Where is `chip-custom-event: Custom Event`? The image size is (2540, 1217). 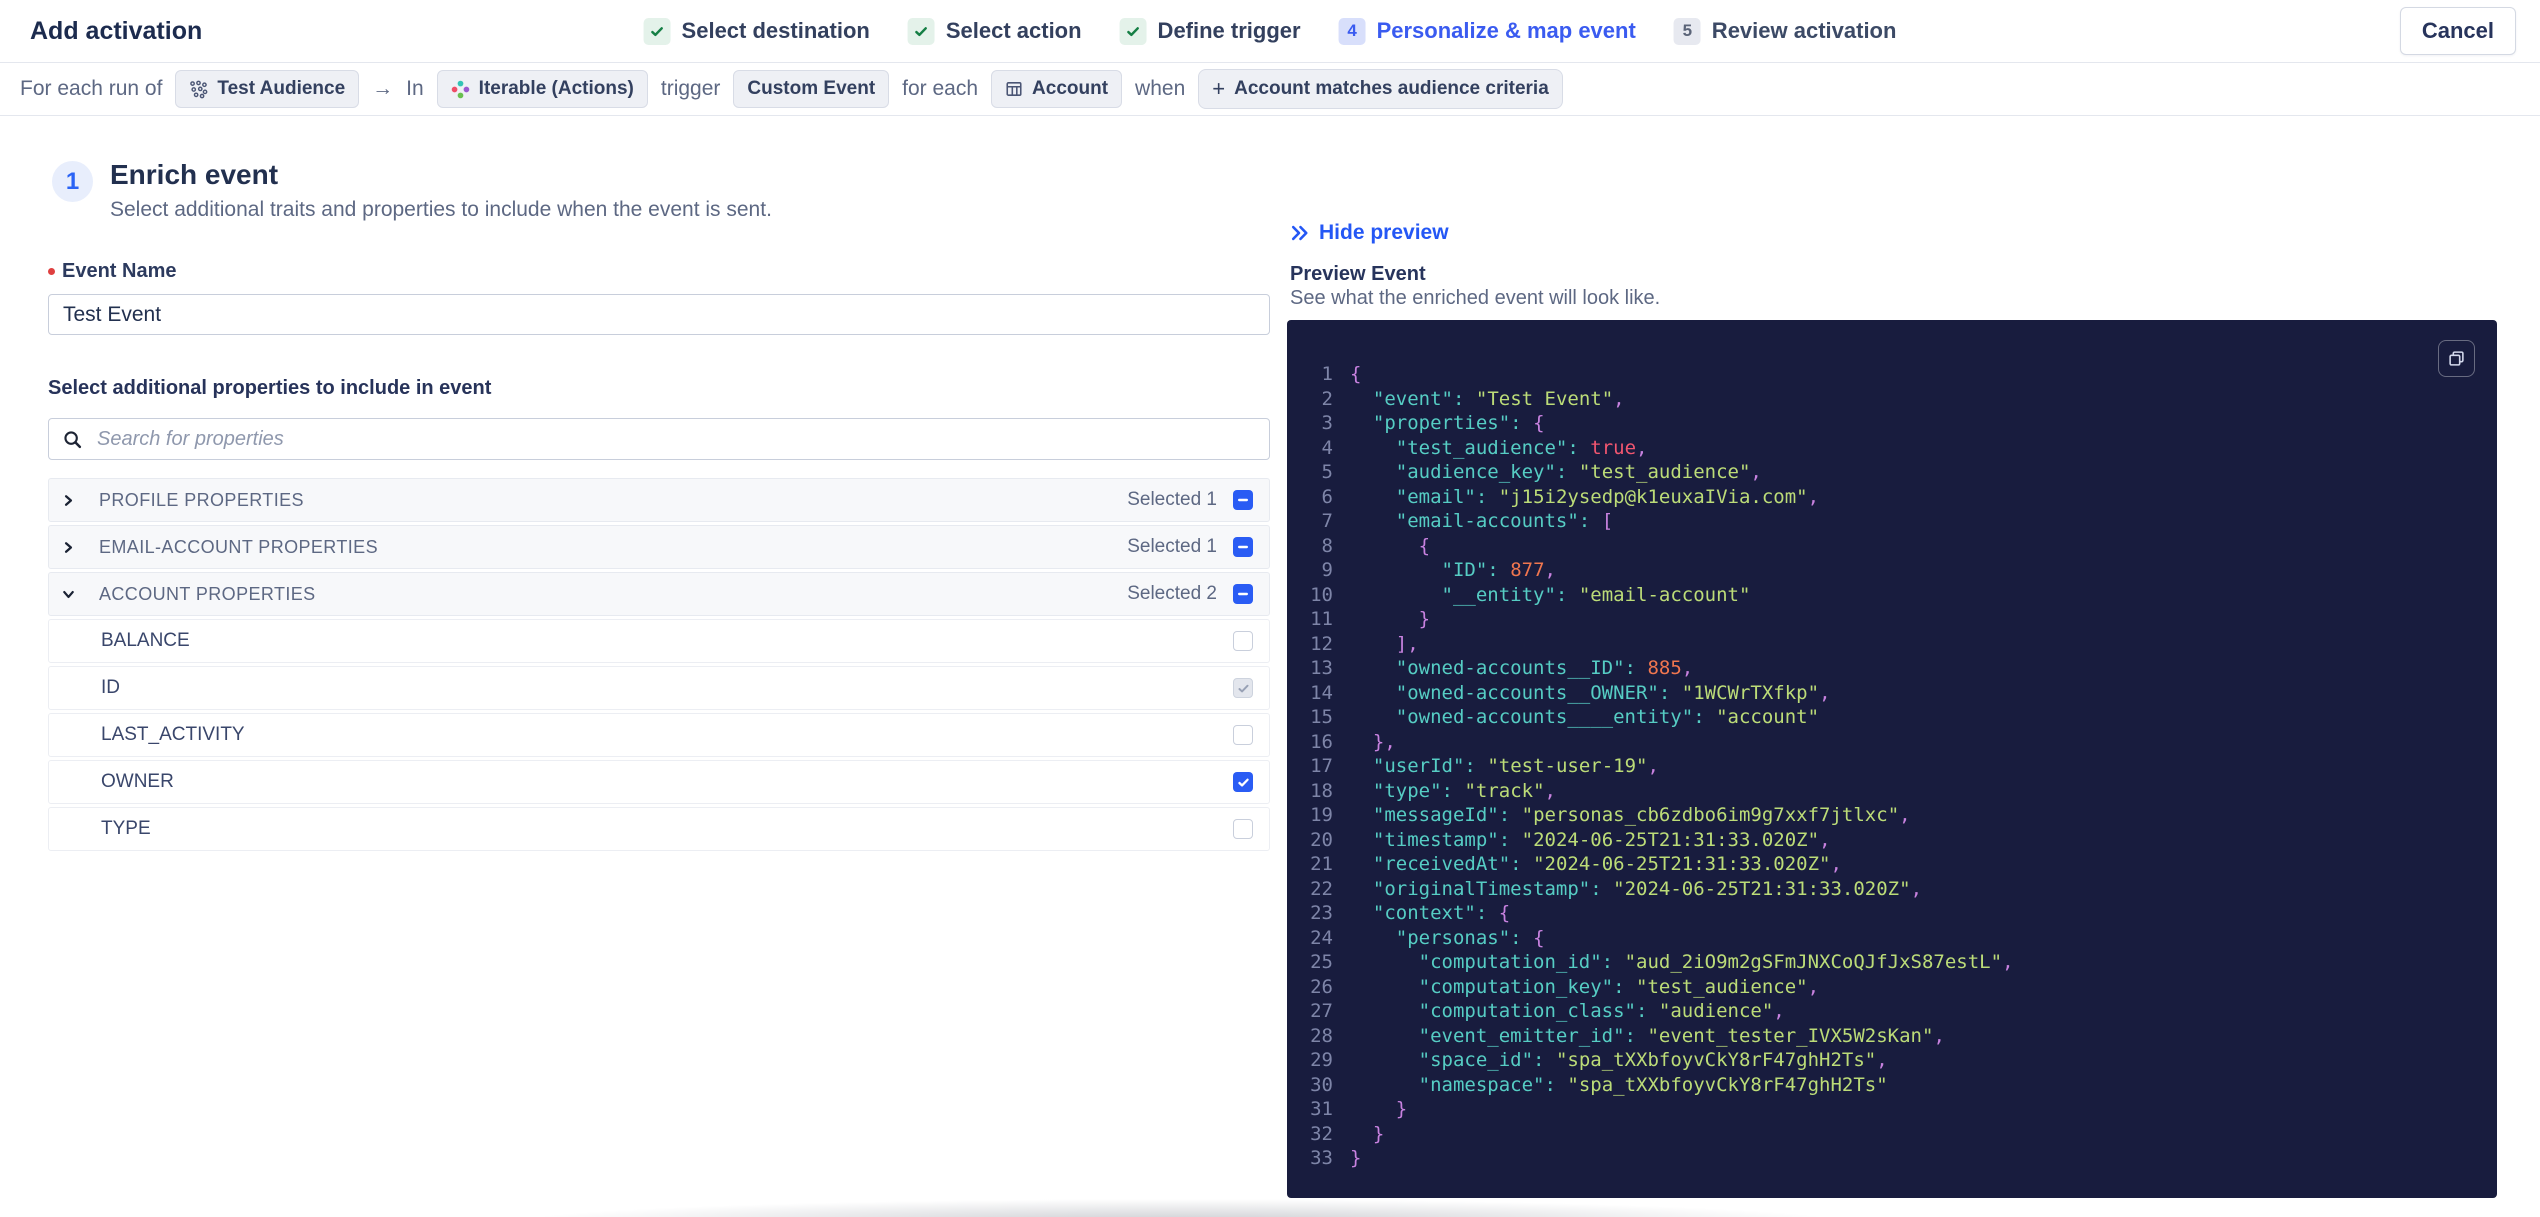 chip-custom-event: Custom Event is located at coordinates (811, 89).